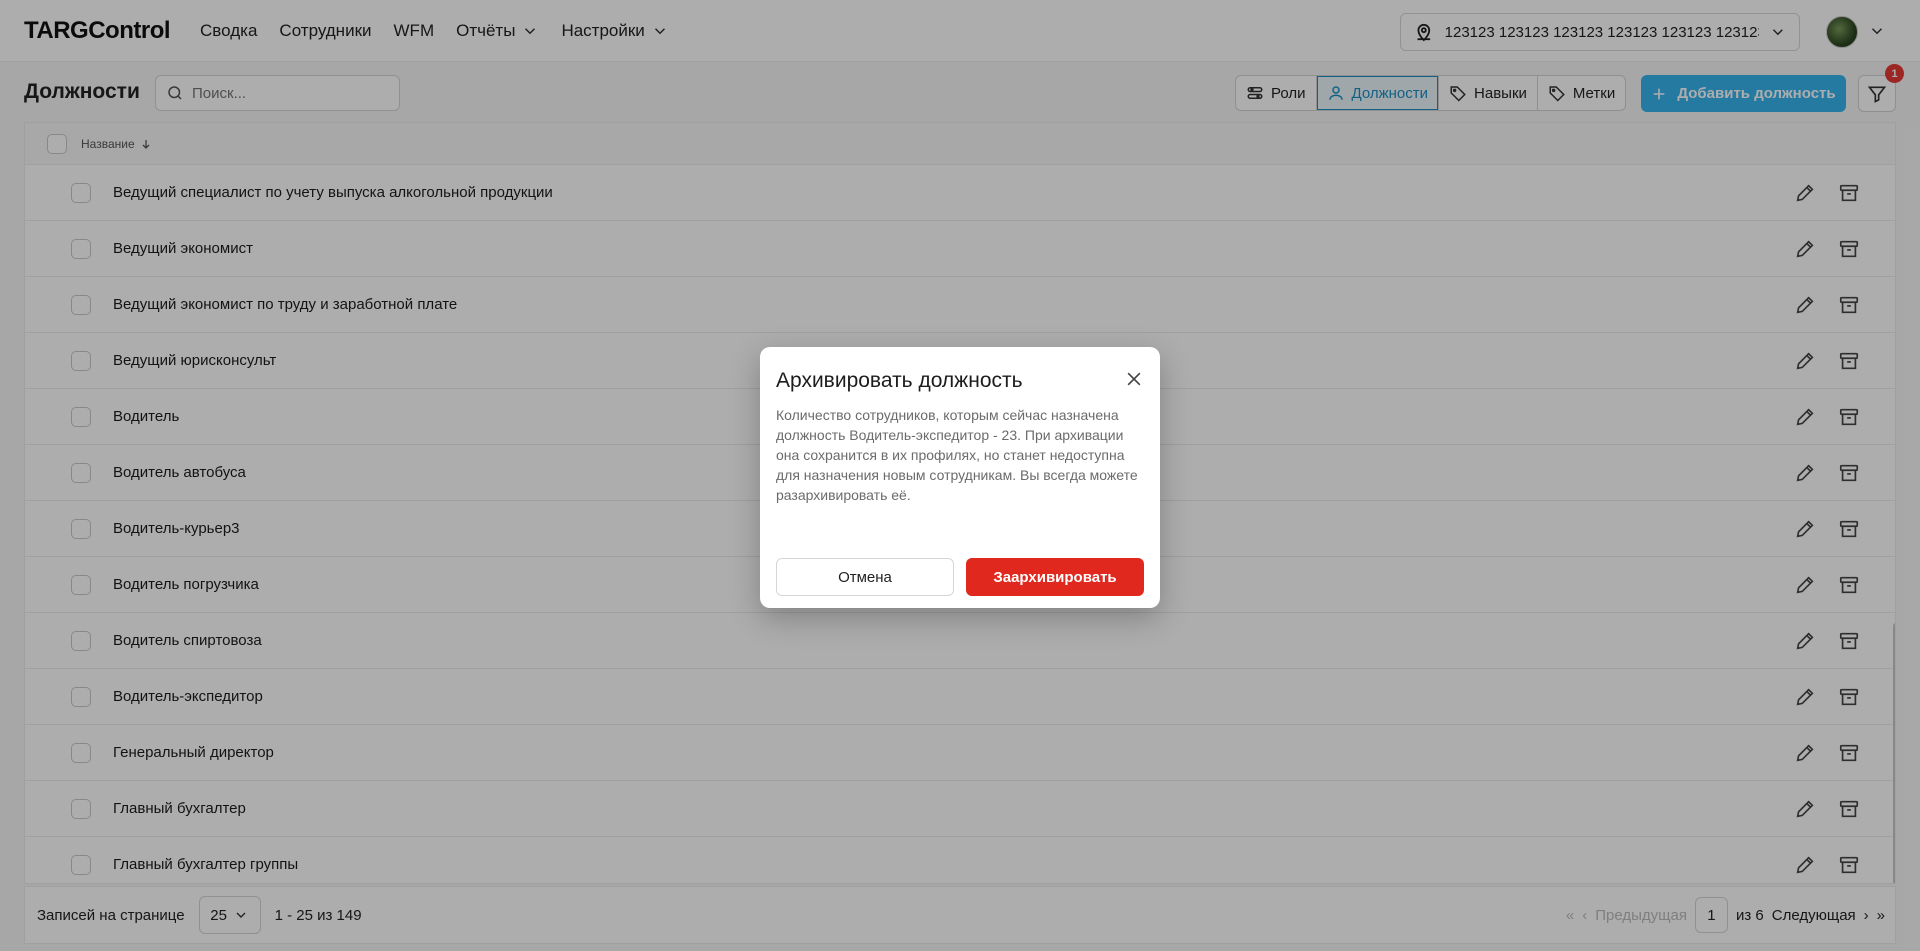 The height and width of the screenshot is (951, 1920). What do you see at coordinates (1055, 577) in the screenshot?
I see `archive-button: Заархивировать` at bounding box center [1055, 577].